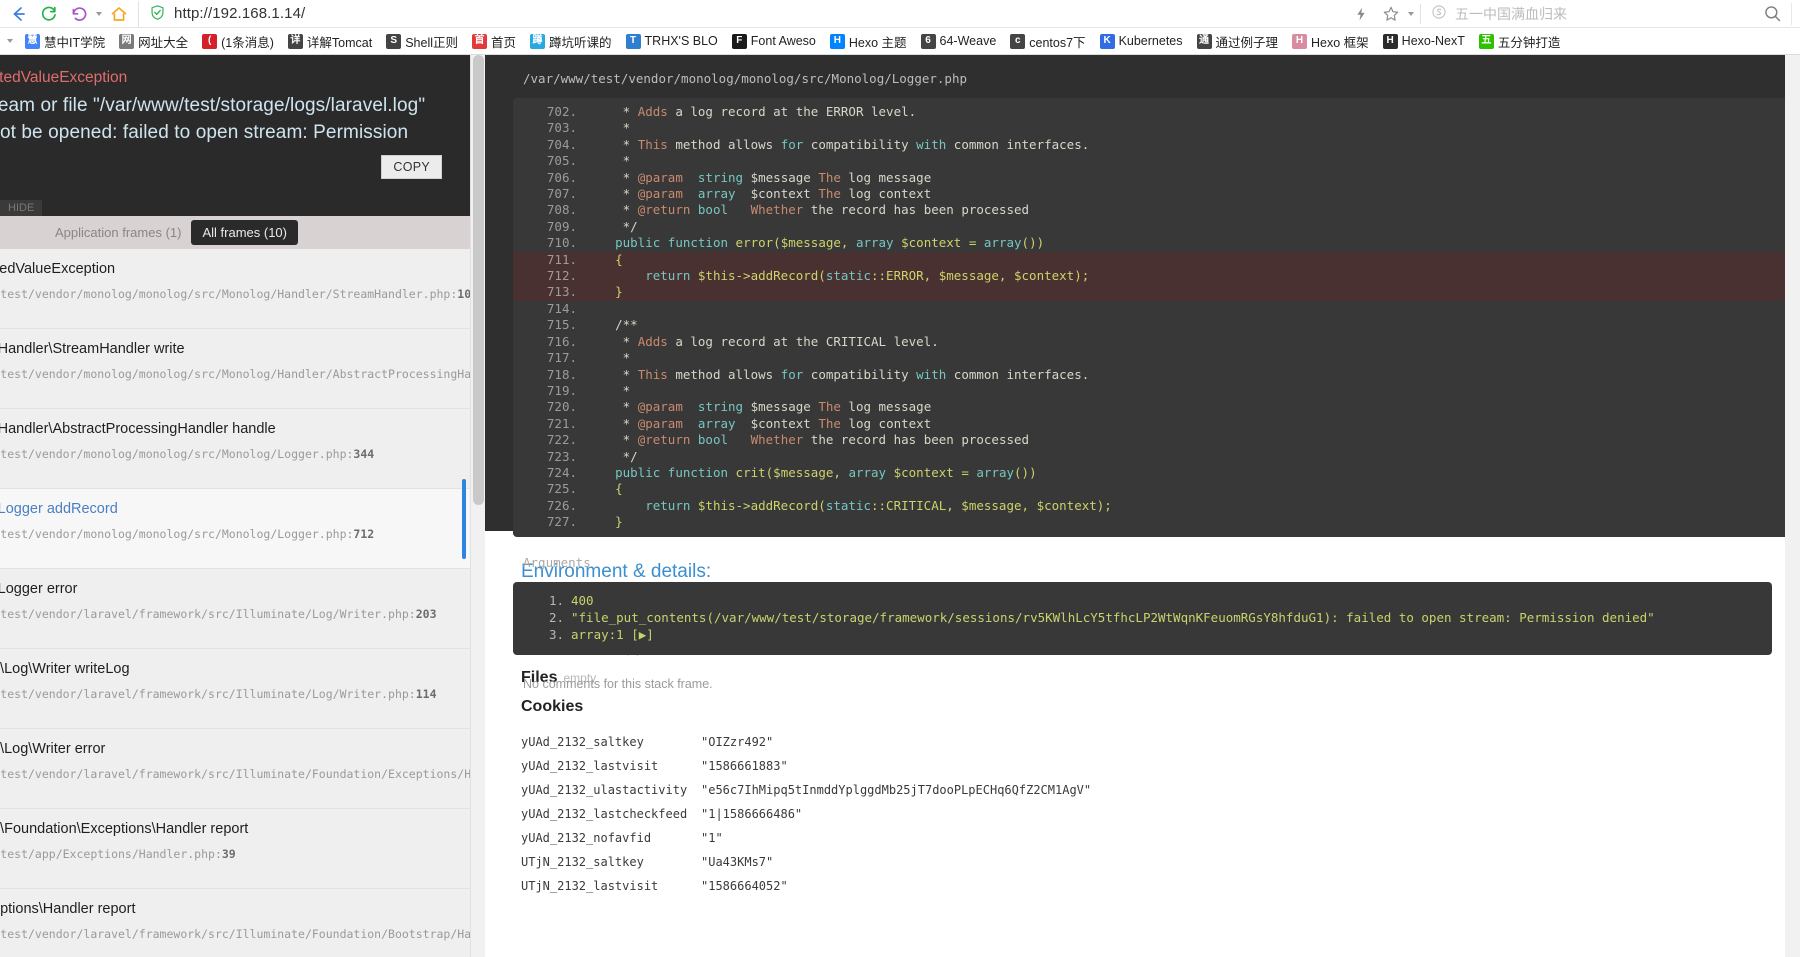  Describe the element at coordinates (1439, 13) in the screenshot. I see `search-engine-icon` at that location.